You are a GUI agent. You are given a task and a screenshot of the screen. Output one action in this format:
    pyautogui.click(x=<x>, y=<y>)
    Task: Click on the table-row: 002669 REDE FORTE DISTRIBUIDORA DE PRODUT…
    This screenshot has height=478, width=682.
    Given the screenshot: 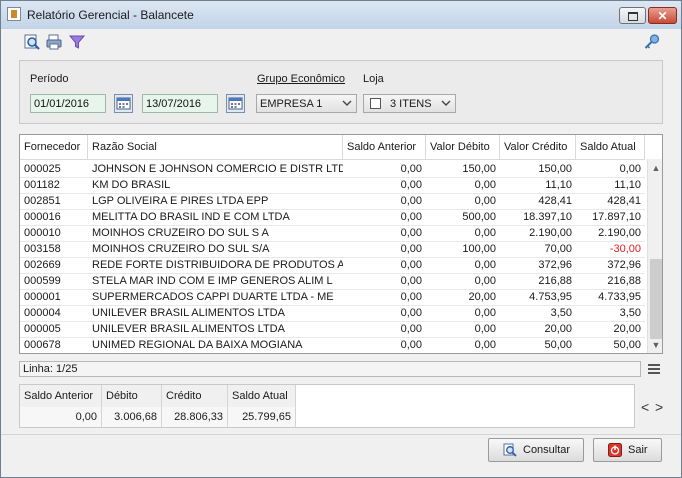 What is the action you would take?
    pyautogui.click(x=332, y=266)
    